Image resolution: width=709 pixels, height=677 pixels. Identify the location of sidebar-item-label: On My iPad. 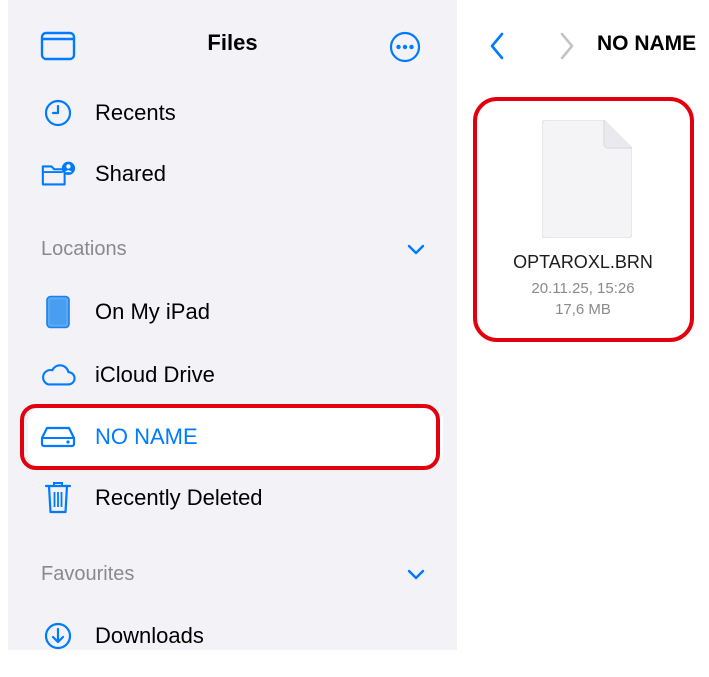
(152, 311).